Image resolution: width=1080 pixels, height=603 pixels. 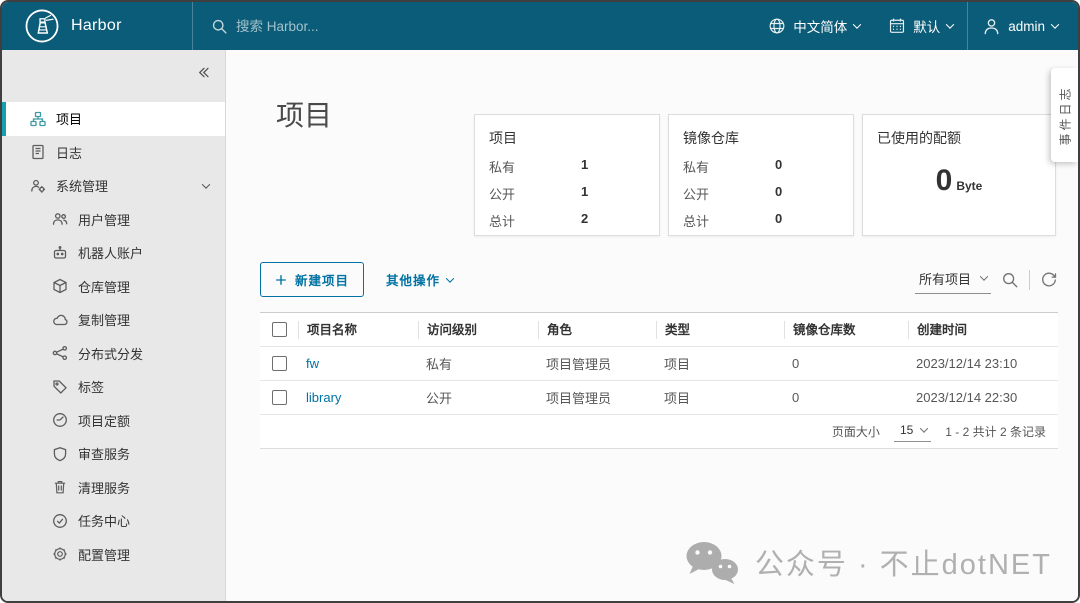 I want to click on more-actions-button: 其他操作, so click(x=420, y=279).